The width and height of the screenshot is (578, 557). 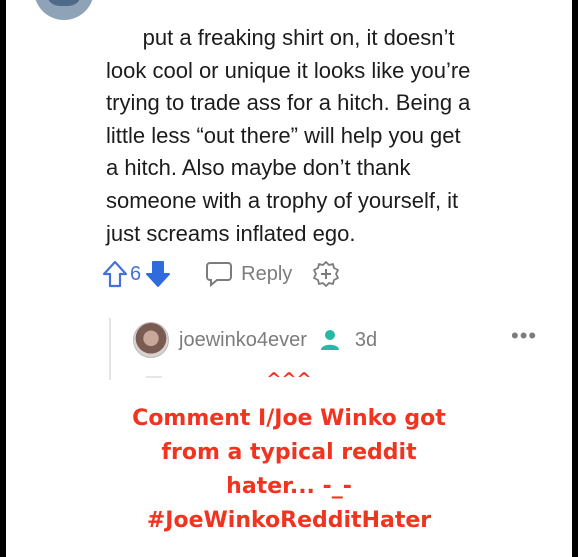 What do you see at coordinates (289, 520) in the screenshot?
I see `caption-line: #JoeWinkoRedditHater` at bounding box center [289, 520].